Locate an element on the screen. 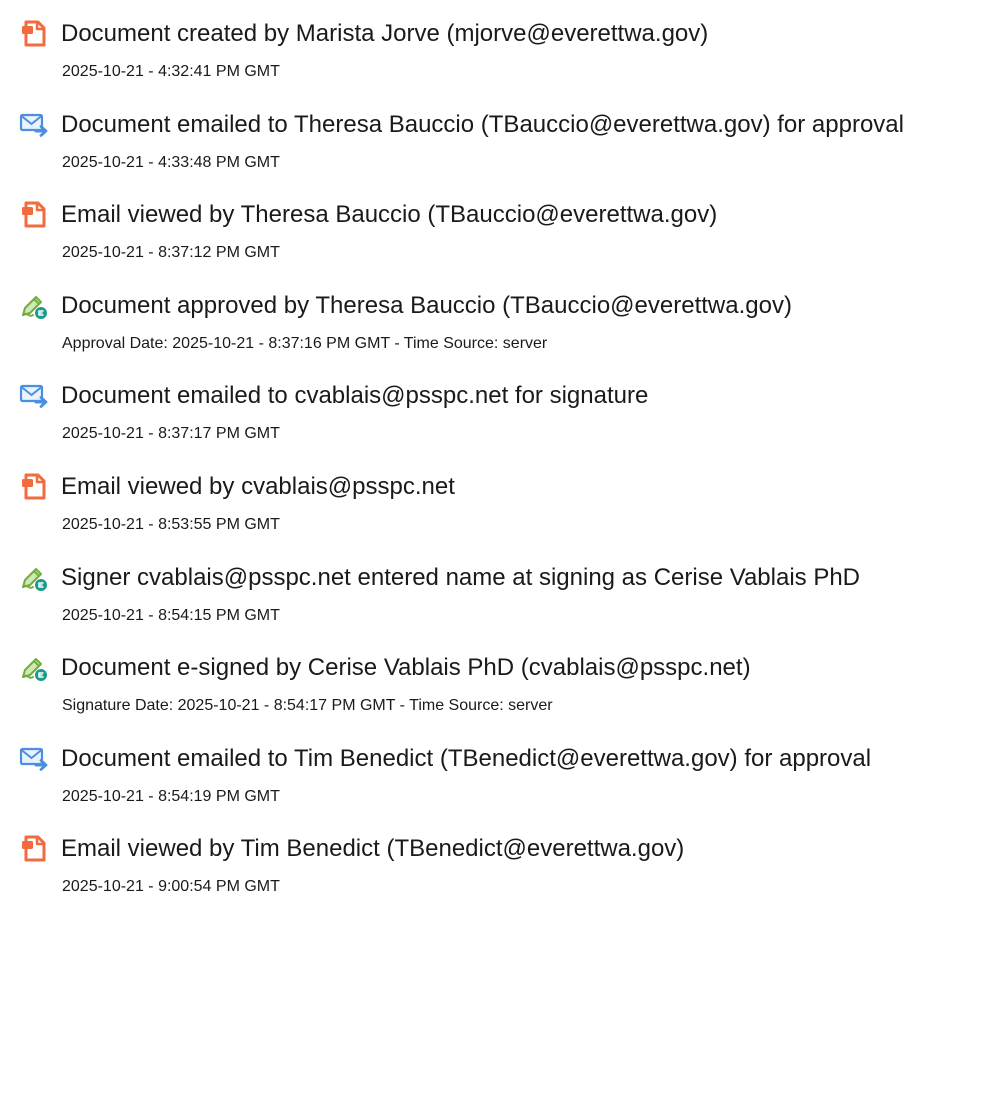 The width and height of the screenshot is (999, 1109). entry-timestamp: 2025-10-21 - 8:54:19 PM GMT is located at coordinates (171, 796).